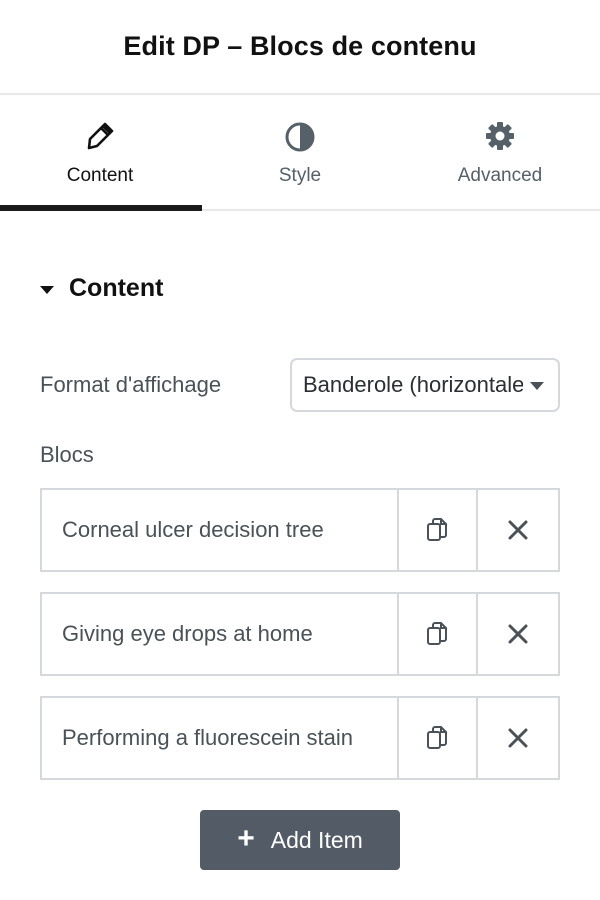  I want to click on page-title: Edit DP – Blocs de contenu, so click(300, 46).